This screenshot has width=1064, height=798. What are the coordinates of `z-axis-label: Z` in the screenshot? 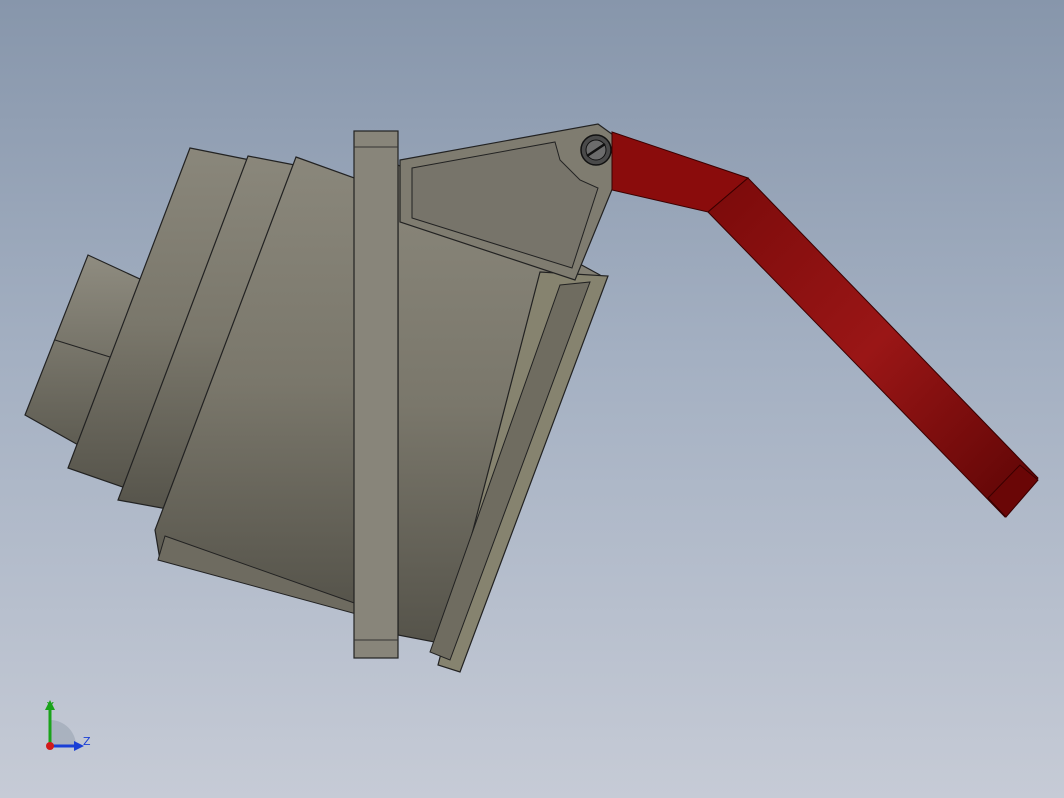 It's located at (87, 741).